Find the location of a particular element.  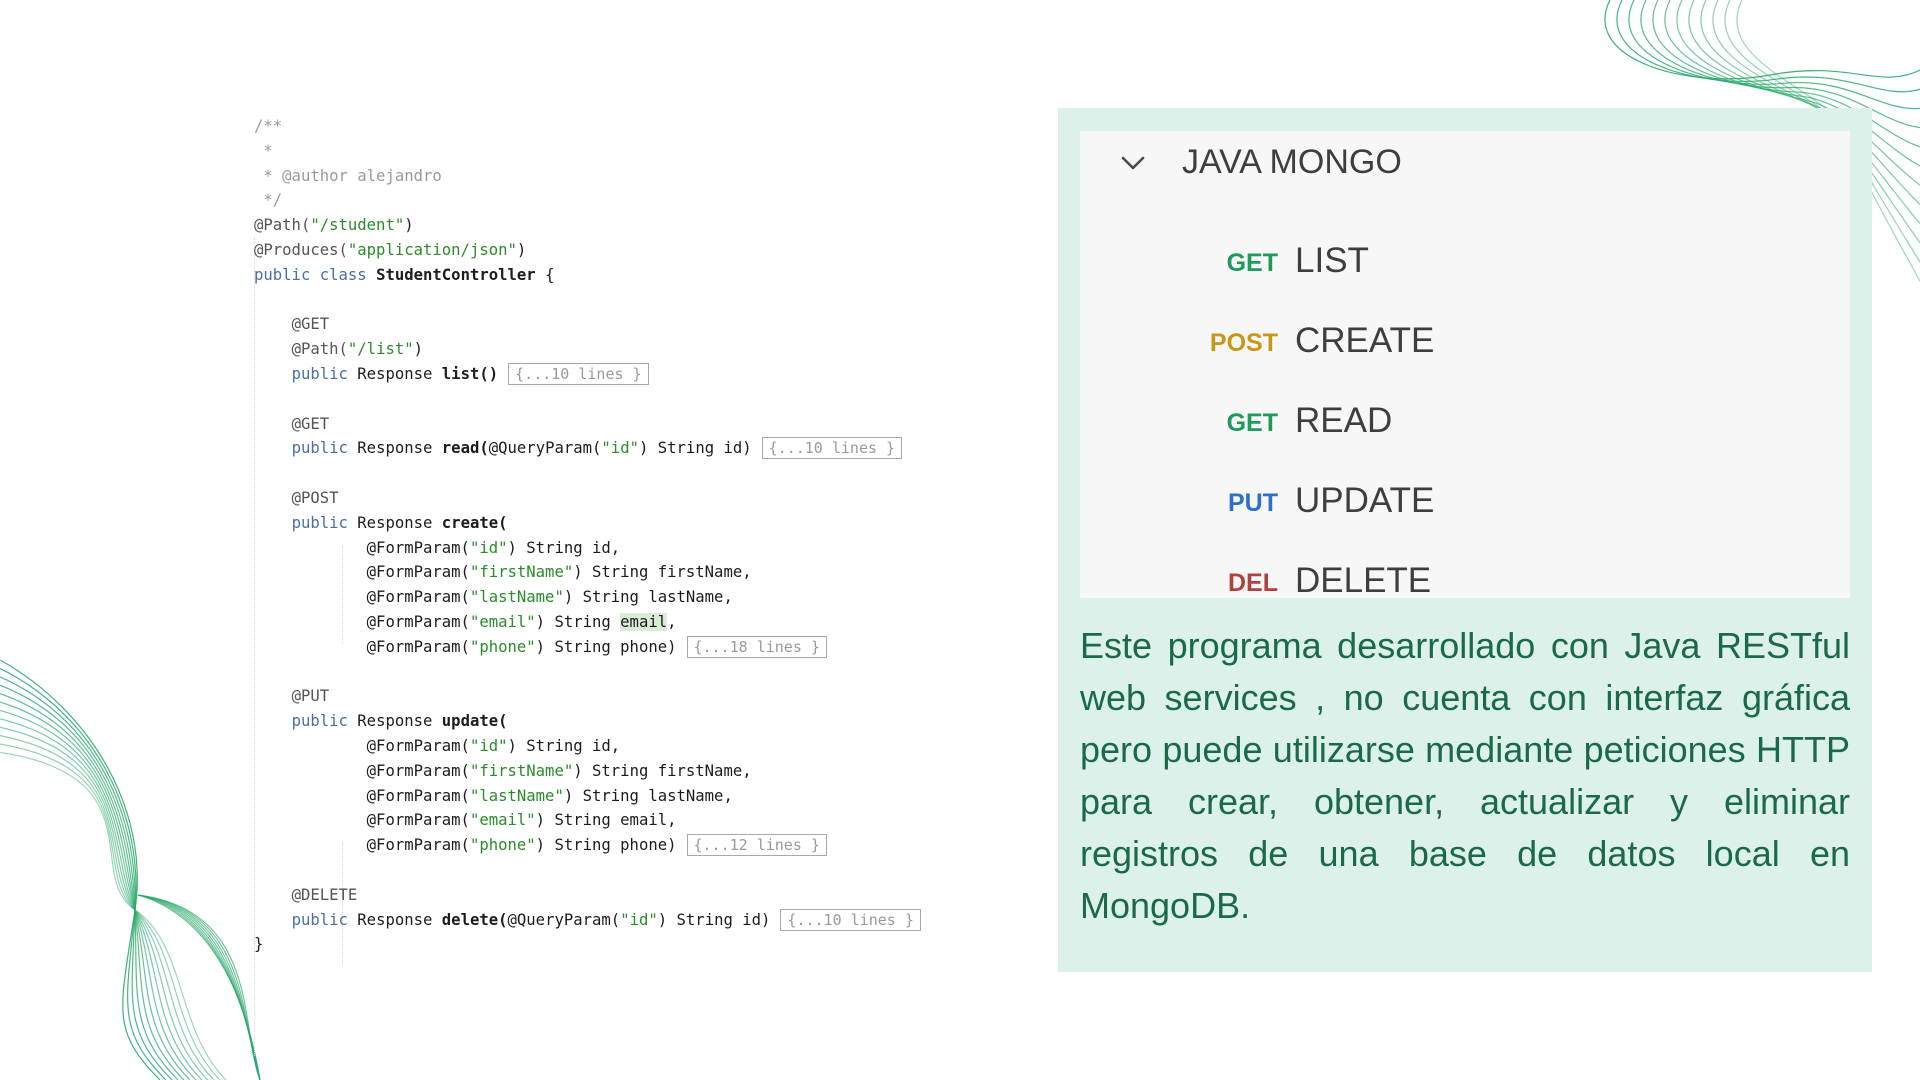

parameter: ) String is located at coordinates (578, 621).